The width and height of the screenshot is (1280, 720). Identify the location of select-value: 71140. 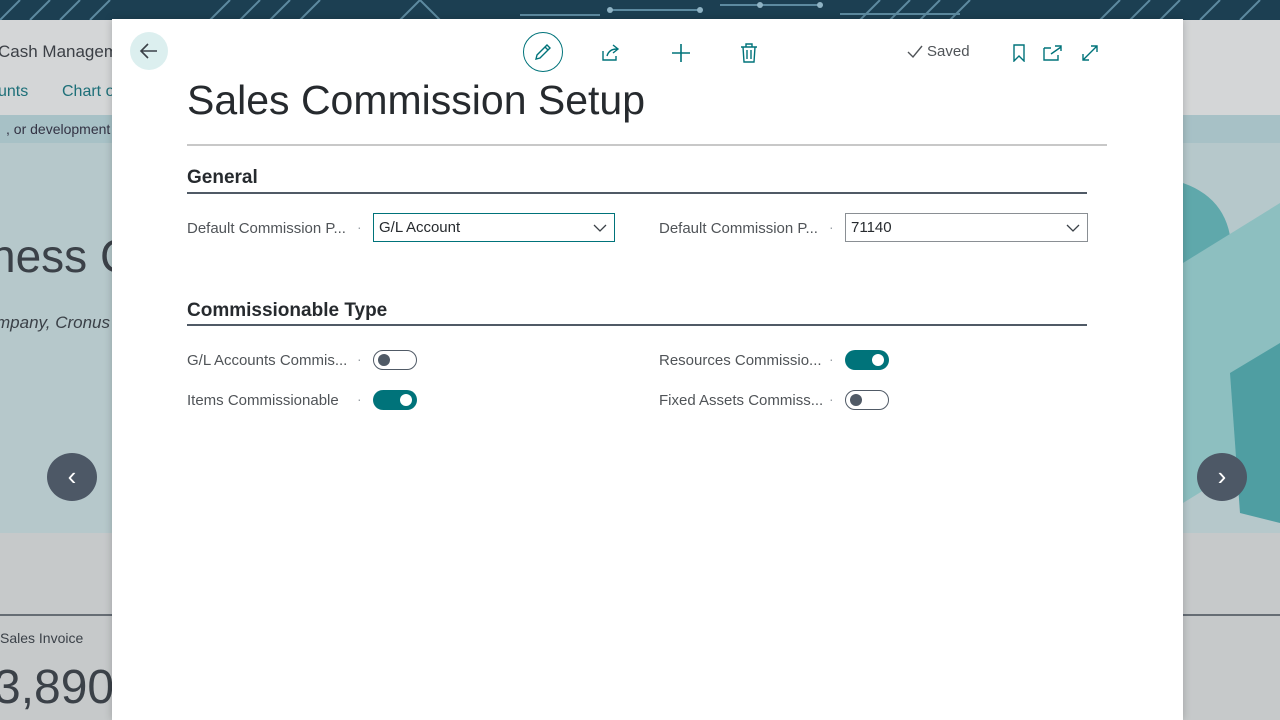
(871, 227).